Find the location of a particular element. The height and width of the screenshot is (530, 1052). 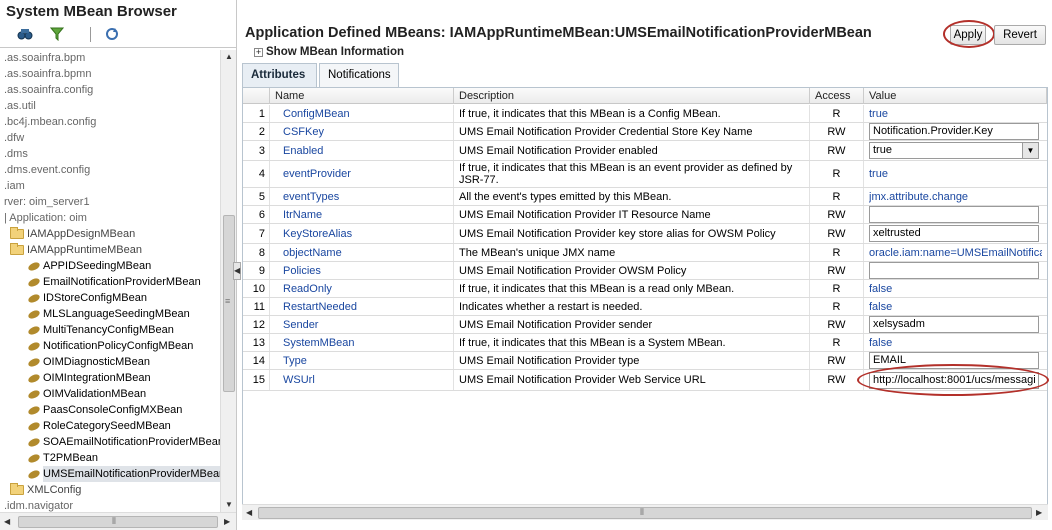

tree-mbean: PaasConsoleConfigMXBean is located at coordinates (104, 410).